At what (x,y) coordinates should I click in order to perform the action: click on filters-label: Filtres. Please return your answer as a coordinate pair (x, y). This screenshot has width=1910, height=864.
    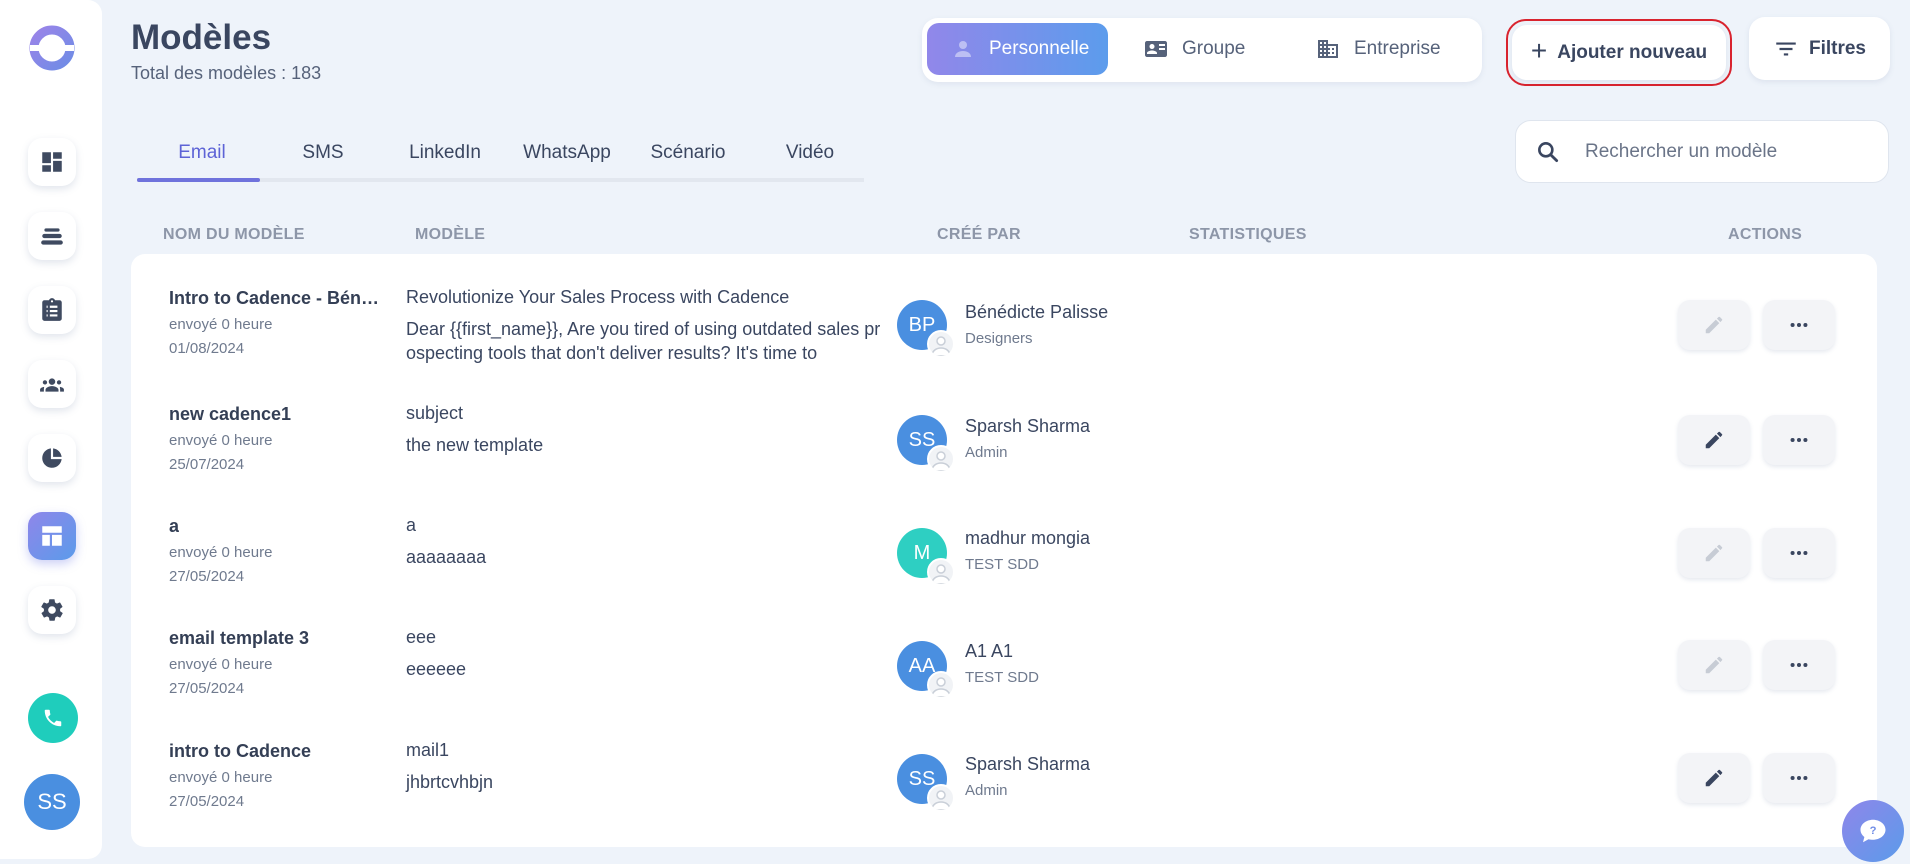
    Looking at the image, I should click on (1837, 48).